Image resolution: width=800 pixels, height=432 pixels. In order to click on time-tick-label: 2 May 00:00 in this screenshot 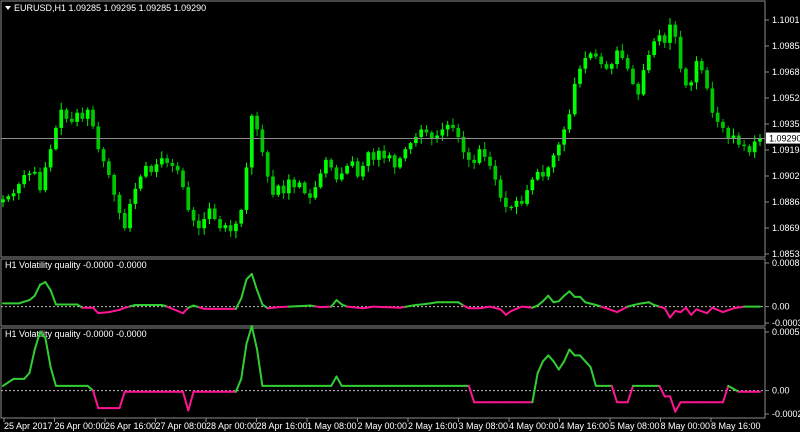, I will do `click(383, 426)`.